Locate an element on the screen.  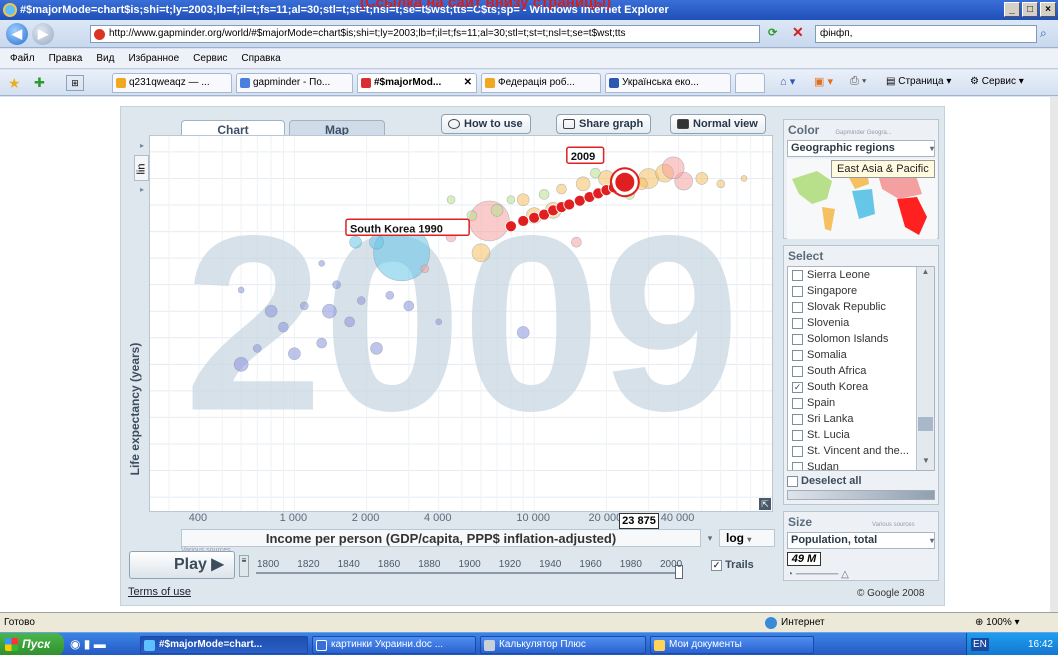
size-select: Population, total ▾ is located at coordinates (861, 540).